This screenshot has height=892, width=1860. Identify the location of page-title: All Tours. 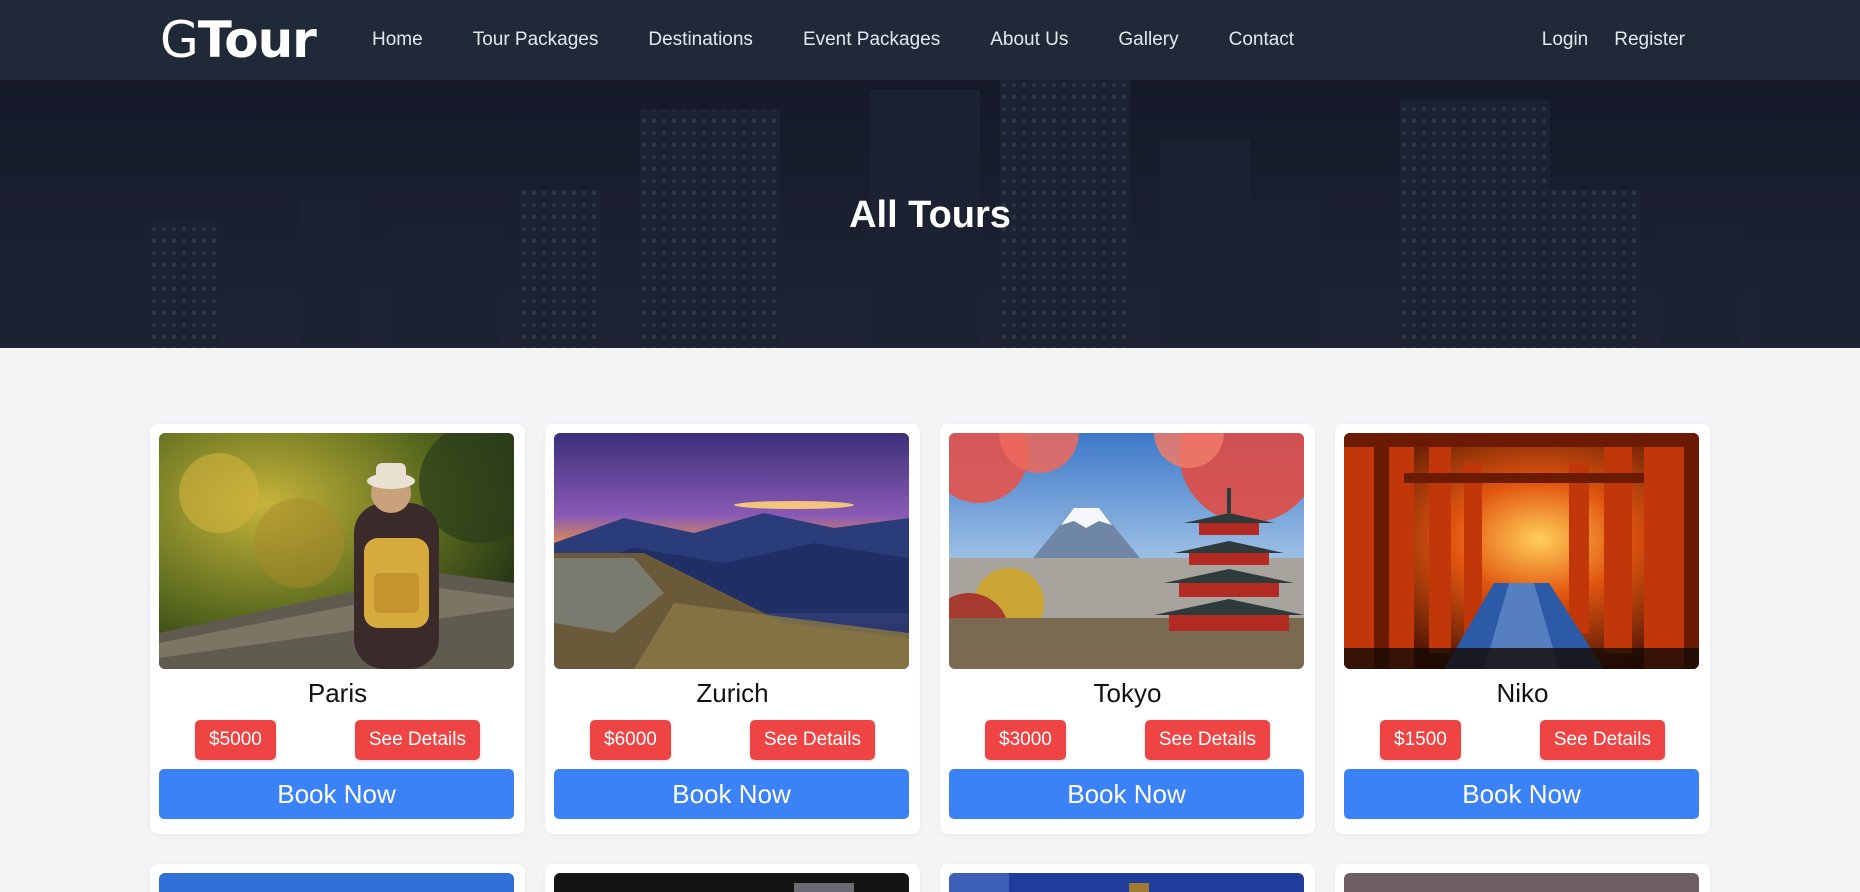
(930, 214).